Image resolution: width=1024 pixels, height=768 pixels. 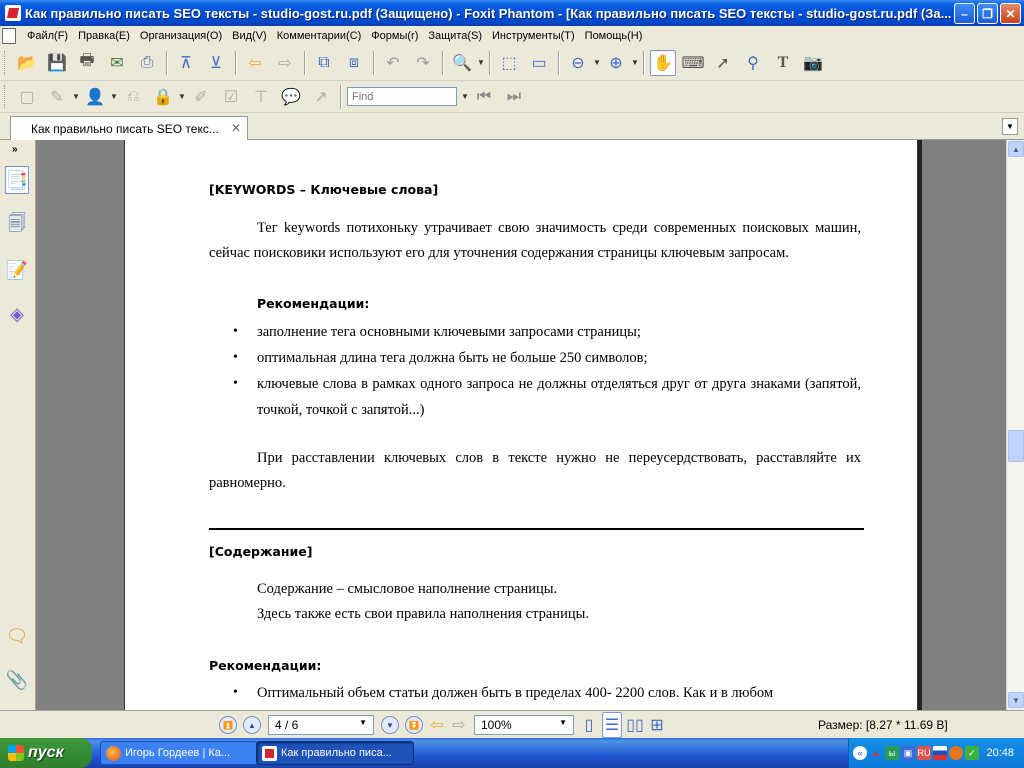 I want to click on tray-arrow-icon: «, so click(x=860, y=753).